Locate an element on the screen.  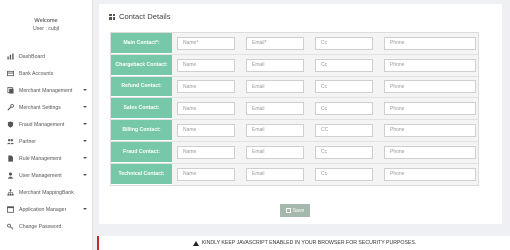
document-icon is located at coordinates (10, 90).